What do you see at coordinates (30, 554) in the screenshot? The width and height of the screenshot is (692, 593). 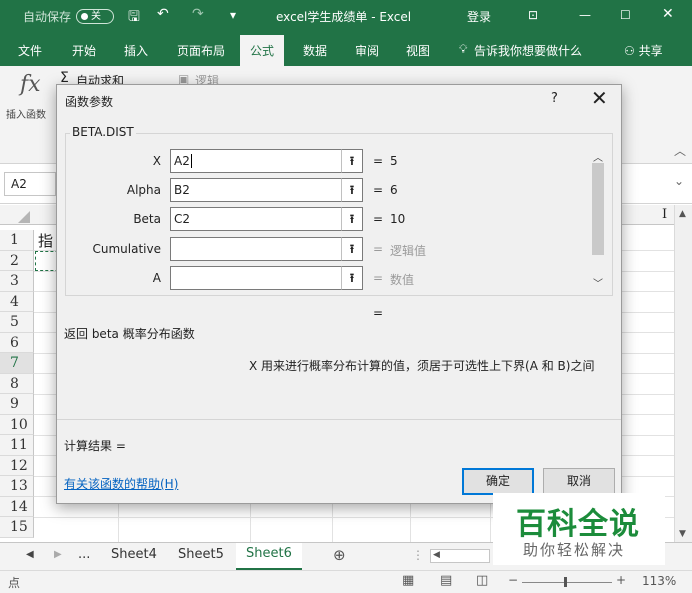 I see `prev-sheet-icon: ◀` at bounding box center [30, 554].